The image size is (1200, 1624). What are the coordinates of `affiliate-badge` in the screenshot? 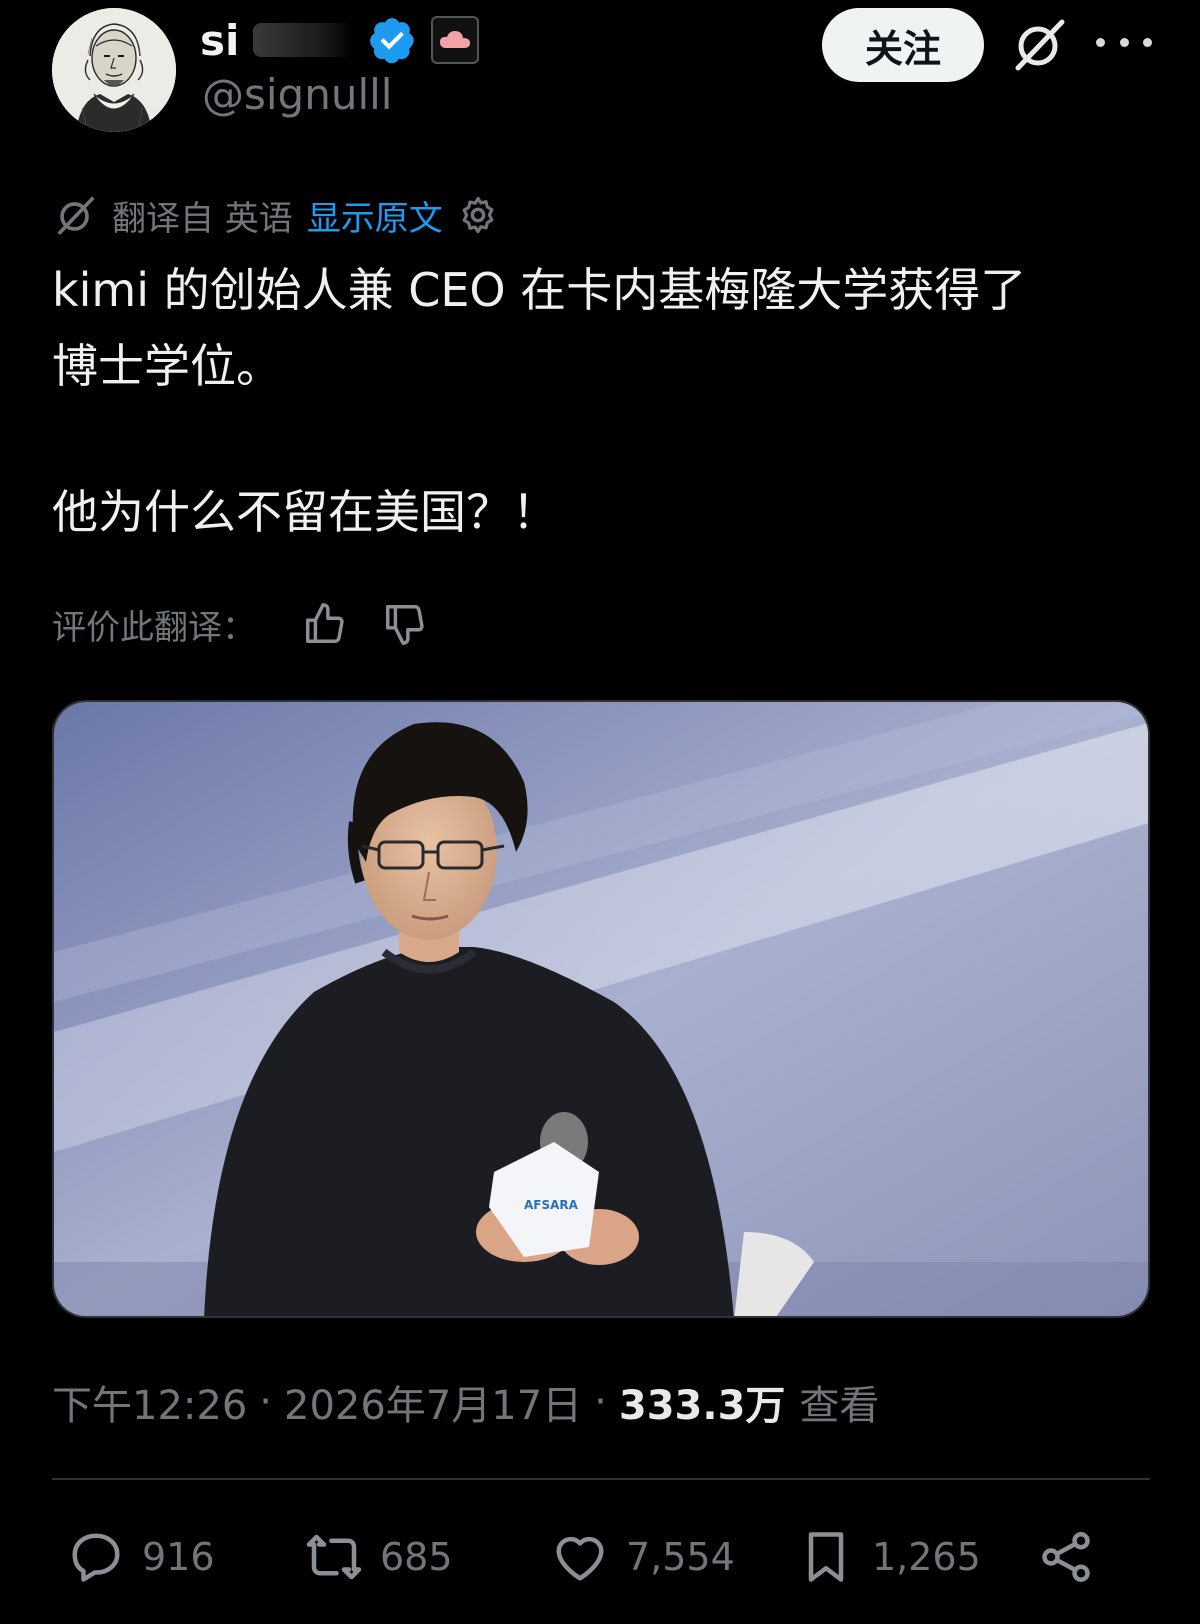 It's located at (455, 40).